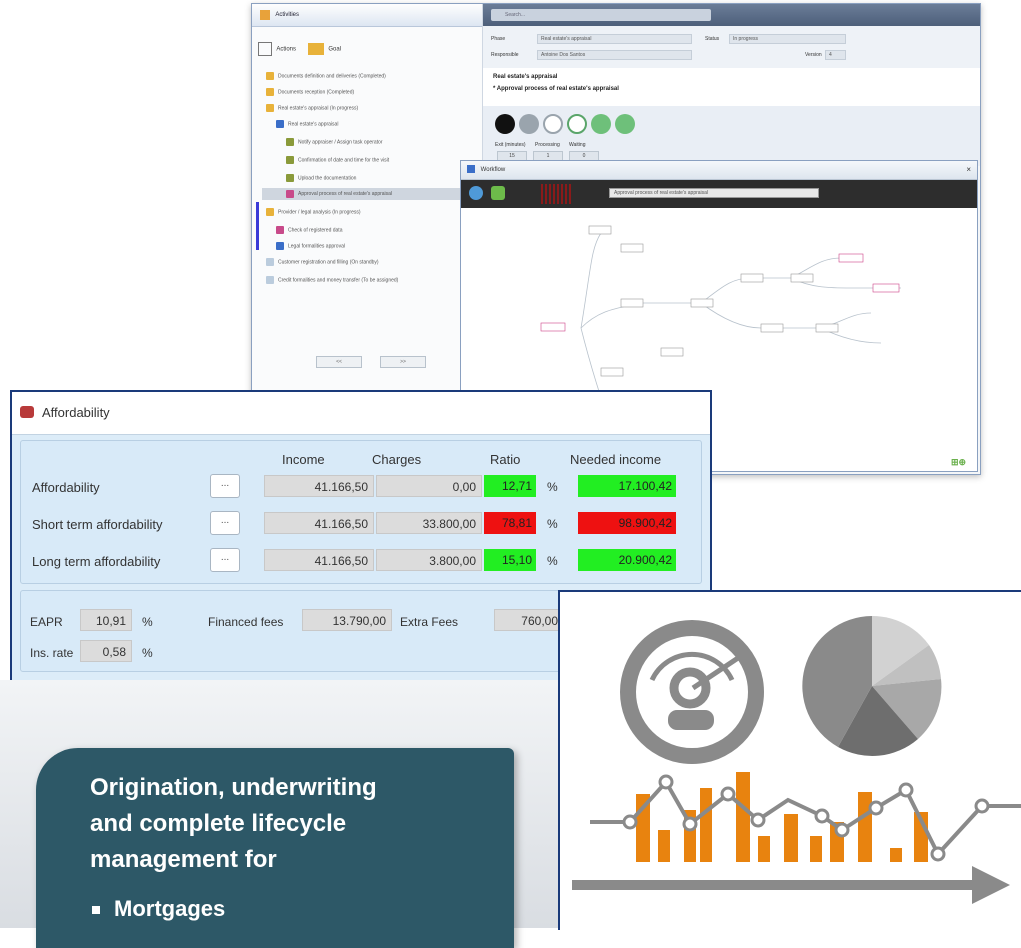 This screenshot has height=948, width=1021. What do you see at coordinates (257, 226) in the screenshot?
I see `tree-marker` at bounding box center [257, 226].